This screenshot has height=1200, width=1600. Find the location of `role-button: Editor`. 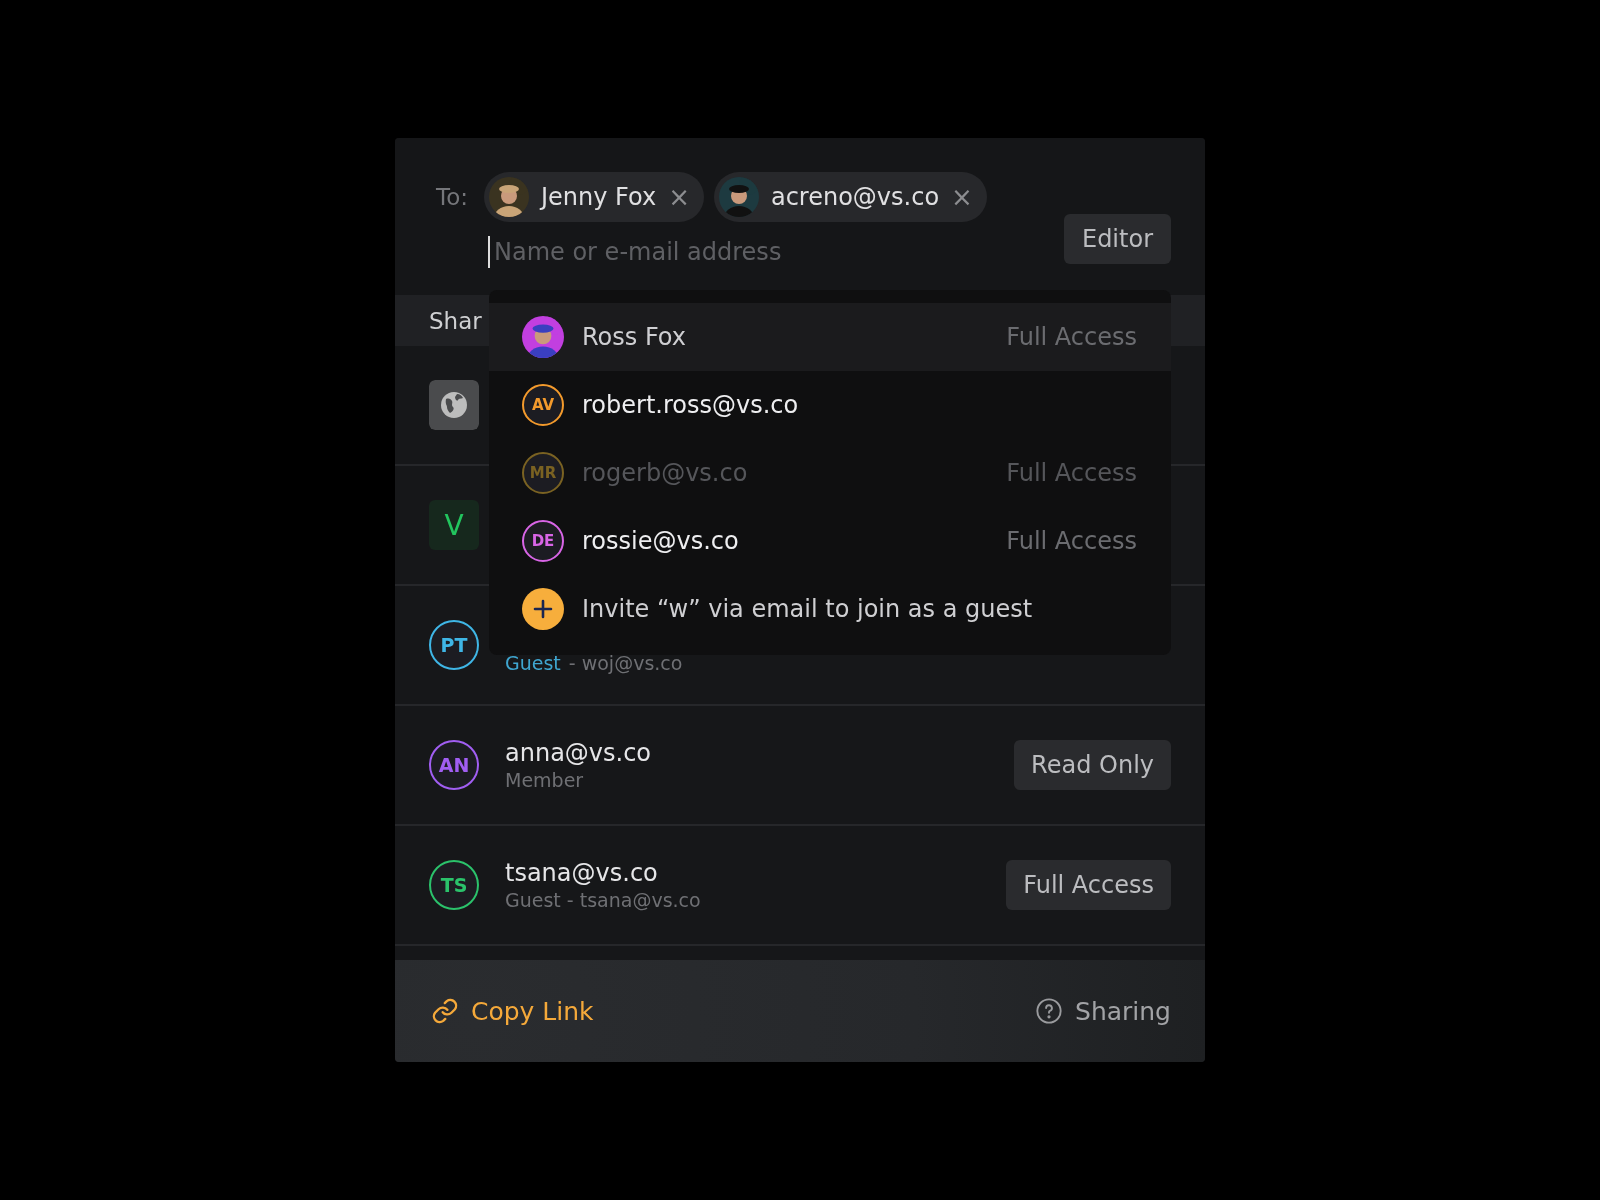

role-button: Editor is located at coordinates (1117, 239).